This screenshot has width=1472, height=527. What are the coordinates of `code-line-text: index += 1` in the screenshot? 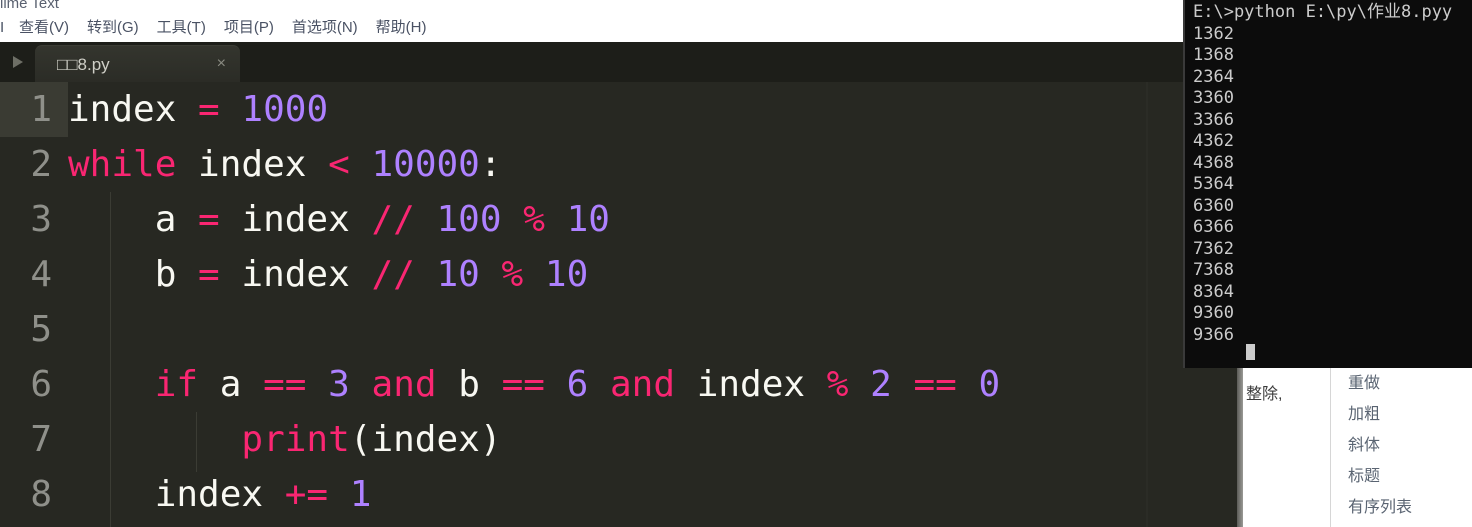 It's located at (220, 494).